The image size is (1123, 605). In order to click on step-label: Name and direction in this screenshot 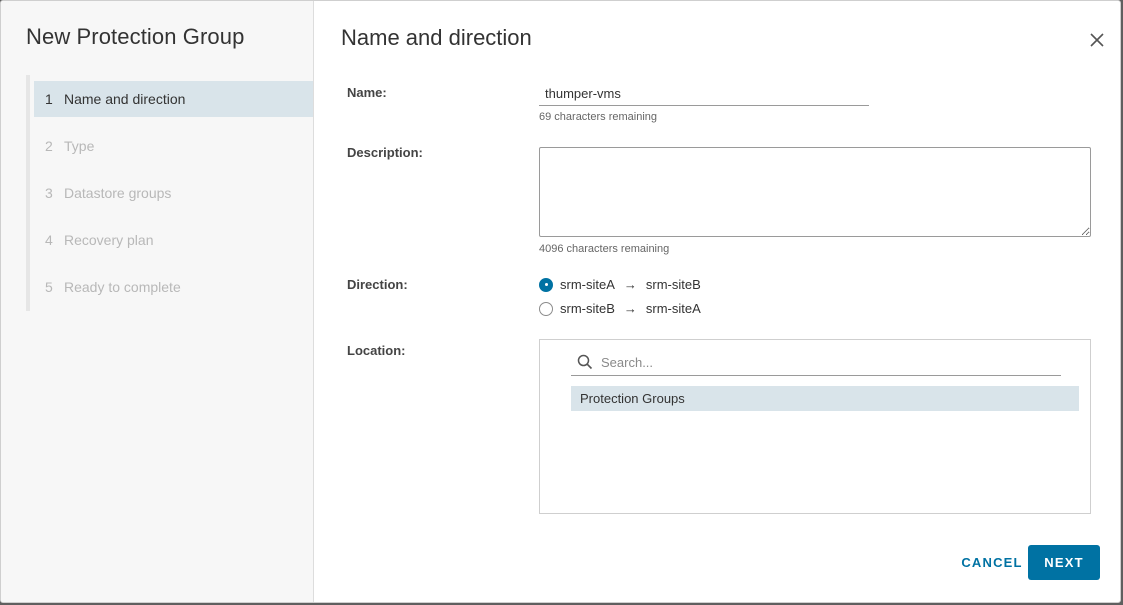, I will do `click(125, 99)`.